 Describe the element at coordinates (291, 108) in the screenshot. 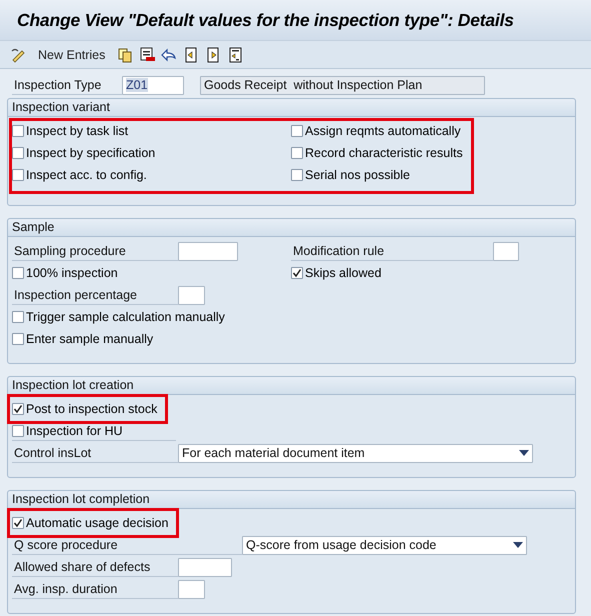

I see `section-title: Inspection variant` at that location.